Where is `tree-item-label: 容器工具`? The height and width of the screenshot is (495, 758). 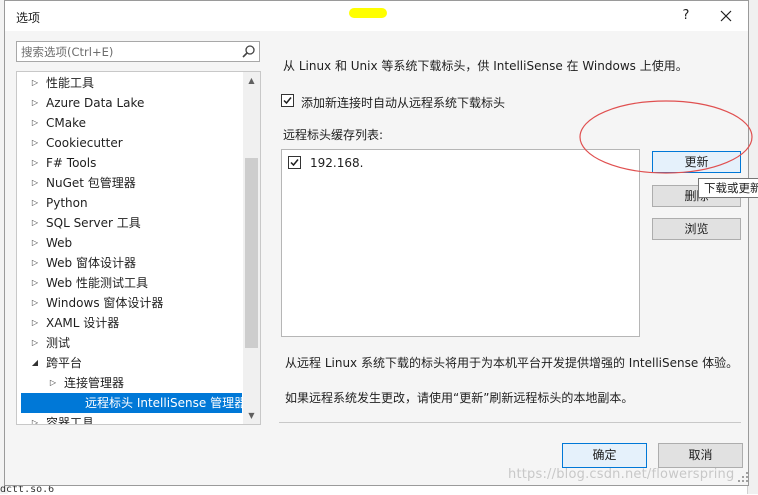 tree-item-label: 容器工具 is located at coordinates (70, 420).